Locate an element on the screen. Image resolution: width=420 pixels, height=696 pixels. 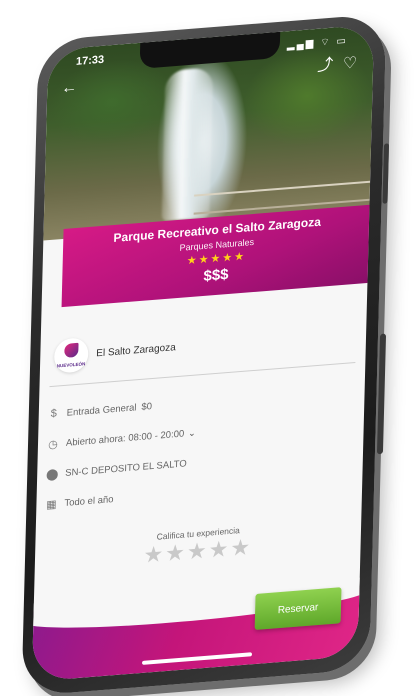
clock-icon: ◷ is located at coordinates (52, 445).